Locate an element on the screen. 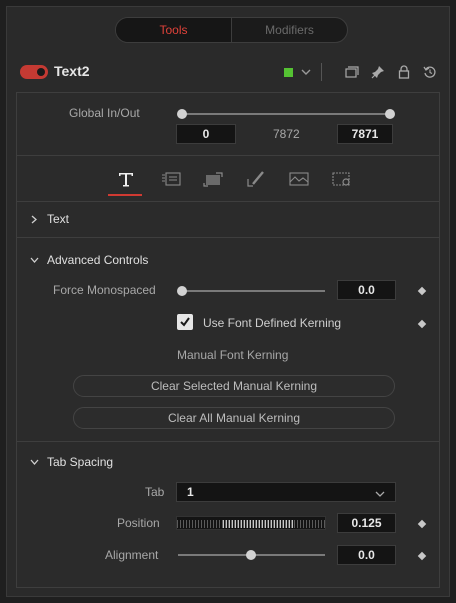 The width and height of the screenshot is (456, 603). tools-modifiers-tabs: Tools Modifiers is located at coordinates (231, 30).